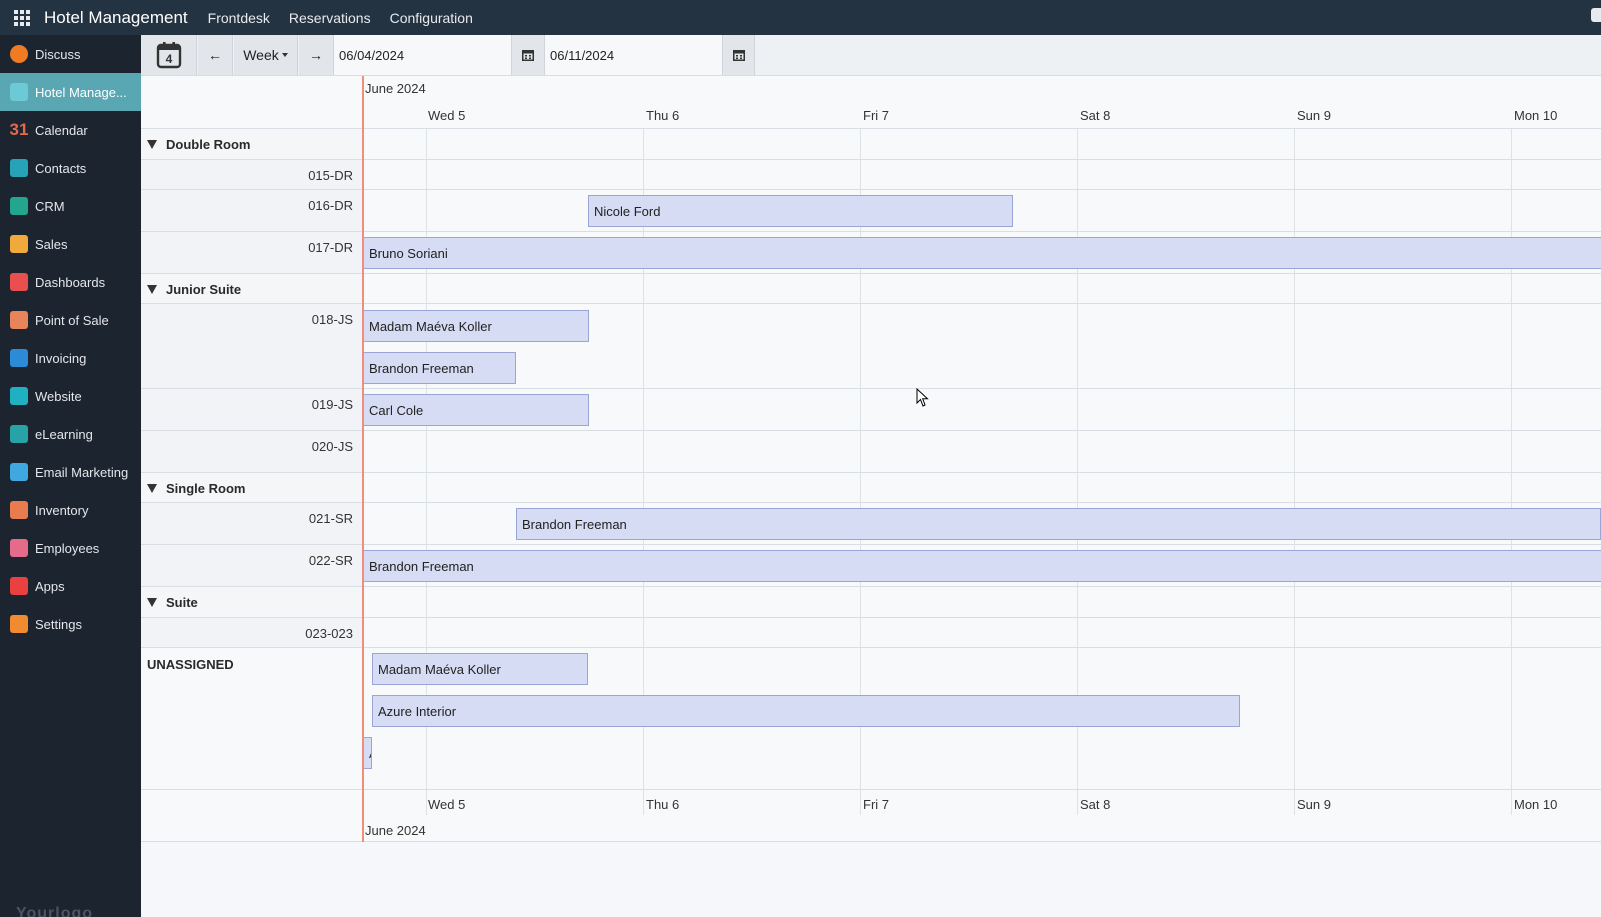  What do you see at coordinates (19, 510) in the screenshot?
I see `inventory-icon` at bounding box center [19, 510].